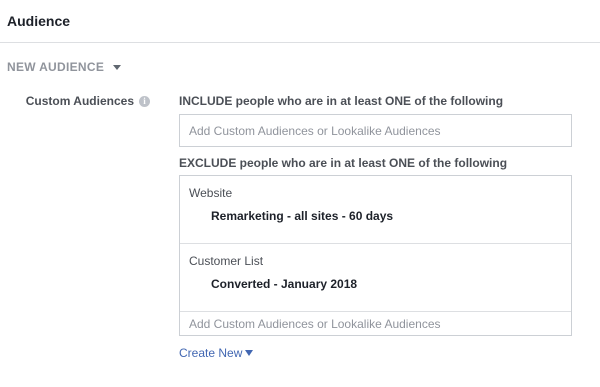 The width and height of the screenshot is (600, 387). Describe the element at coordinates (39, 21) in the screenshot. I see `panel-title: Audience` at that location.